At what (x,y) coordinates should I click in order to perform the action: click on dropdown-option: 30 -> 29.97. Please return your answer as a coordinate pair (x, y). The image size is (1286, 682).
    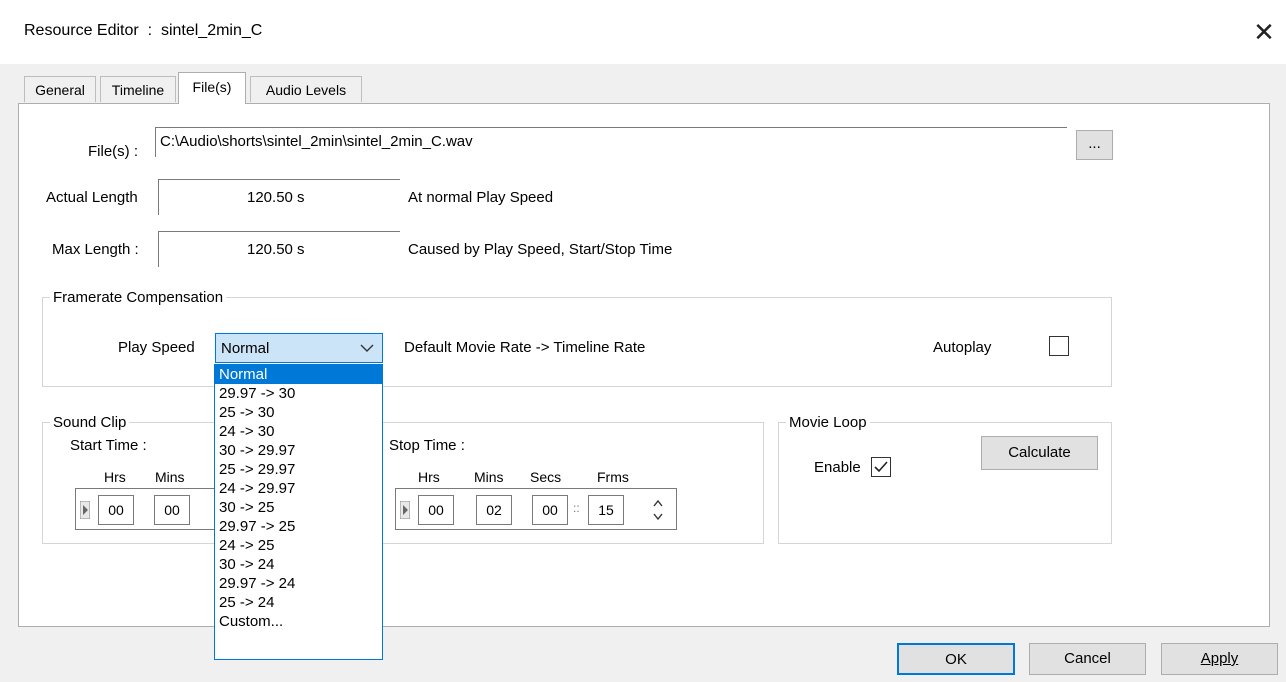
    Looking at the image, I should click on (298, 450).